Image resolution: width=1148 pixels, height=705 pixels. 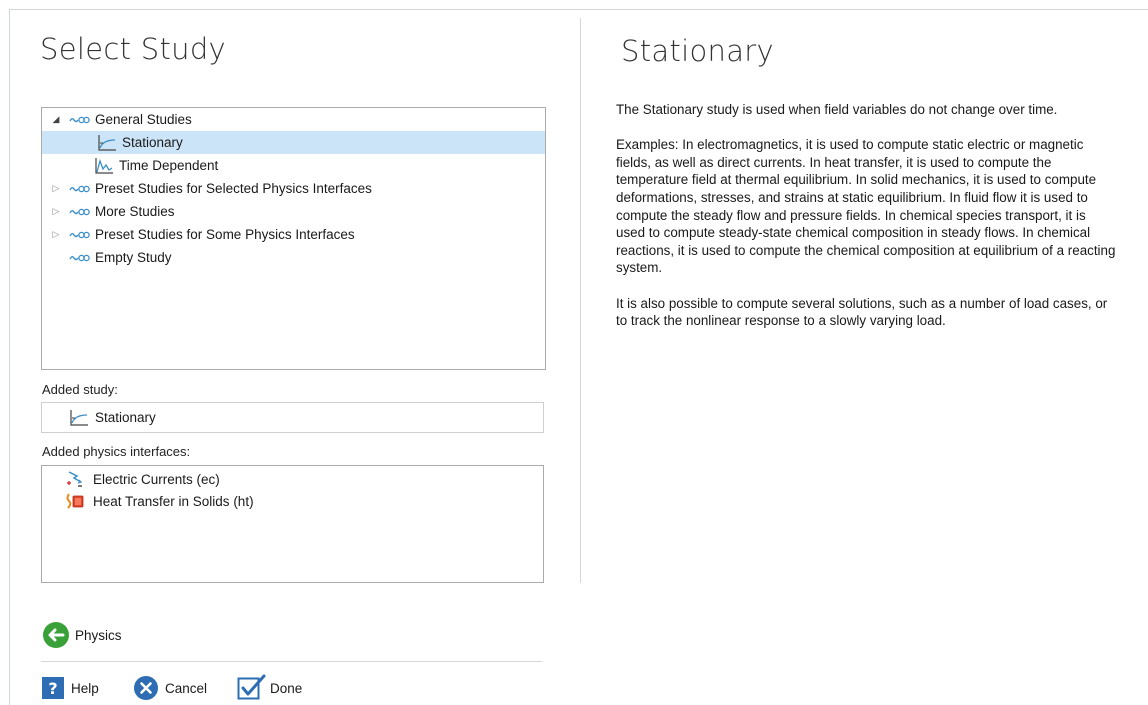 I want to click on back-to-physics-button: Physics, so click(x=81, y=635).